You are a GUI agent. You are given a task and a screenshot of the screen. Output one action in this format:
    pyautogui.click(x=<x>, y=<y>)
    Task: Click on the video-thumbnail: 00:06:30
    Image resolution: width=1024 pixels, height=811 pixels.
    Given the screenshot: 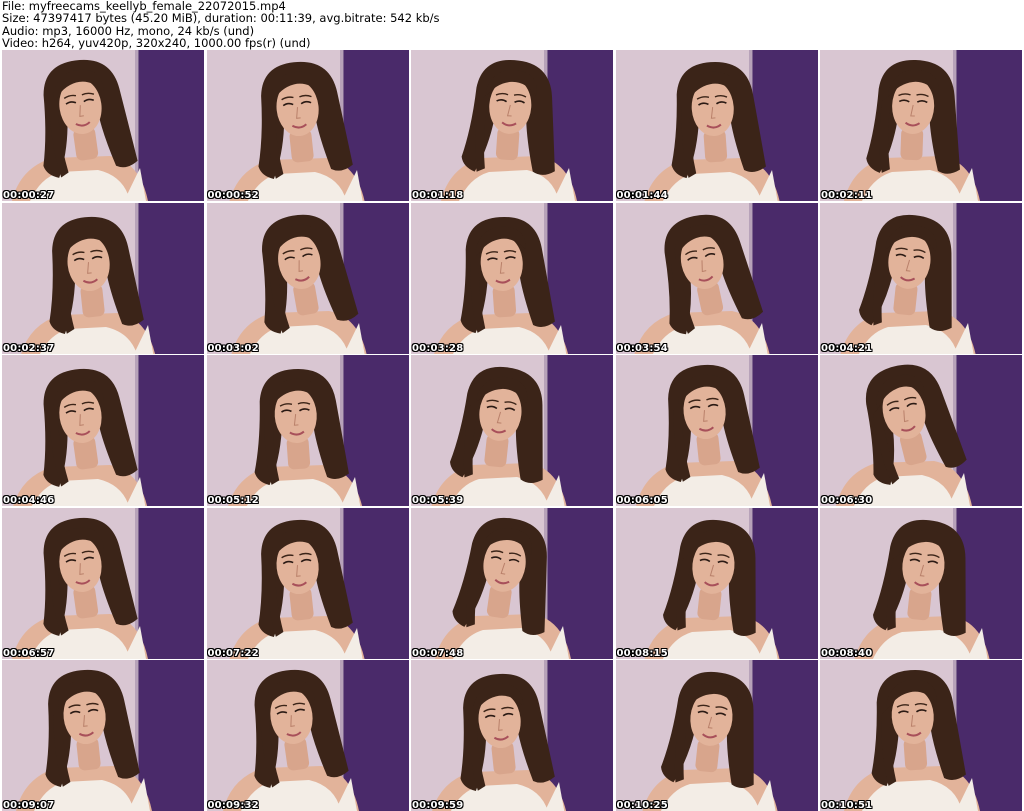 What is the action you would take?
    pyautogui.click(x=921, y=430)
    